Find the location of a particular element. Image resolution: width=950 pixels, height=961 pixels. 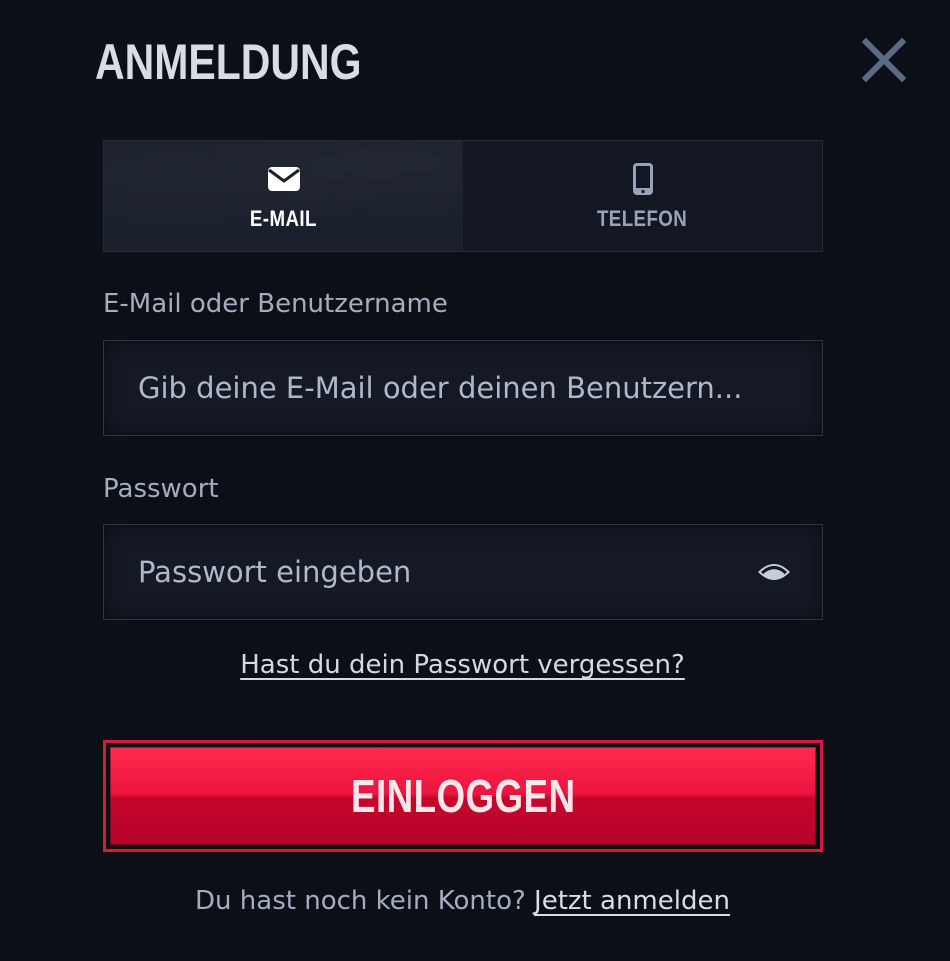

show-password-toggle is located at coordinates (774, 572).